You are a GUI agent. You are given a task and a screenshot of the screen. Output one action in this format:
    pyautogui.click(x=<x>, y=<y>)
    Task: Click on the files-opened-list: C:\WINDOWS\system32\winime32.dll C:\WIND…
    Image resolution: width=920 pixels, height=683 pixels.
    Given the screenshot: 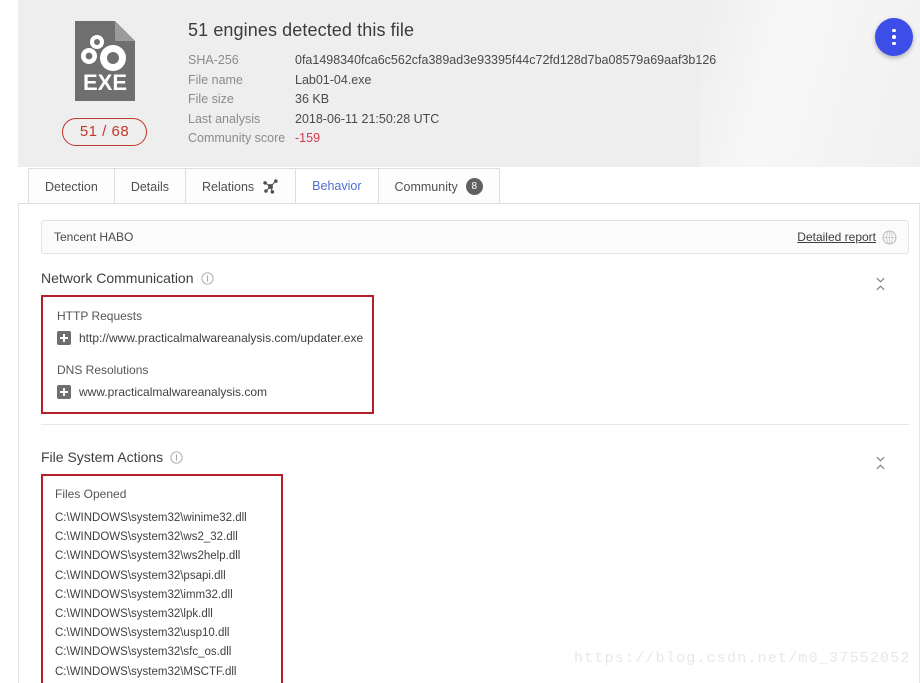 What is the action you would take?
    pyautogui.click(x=162, y=596)
    